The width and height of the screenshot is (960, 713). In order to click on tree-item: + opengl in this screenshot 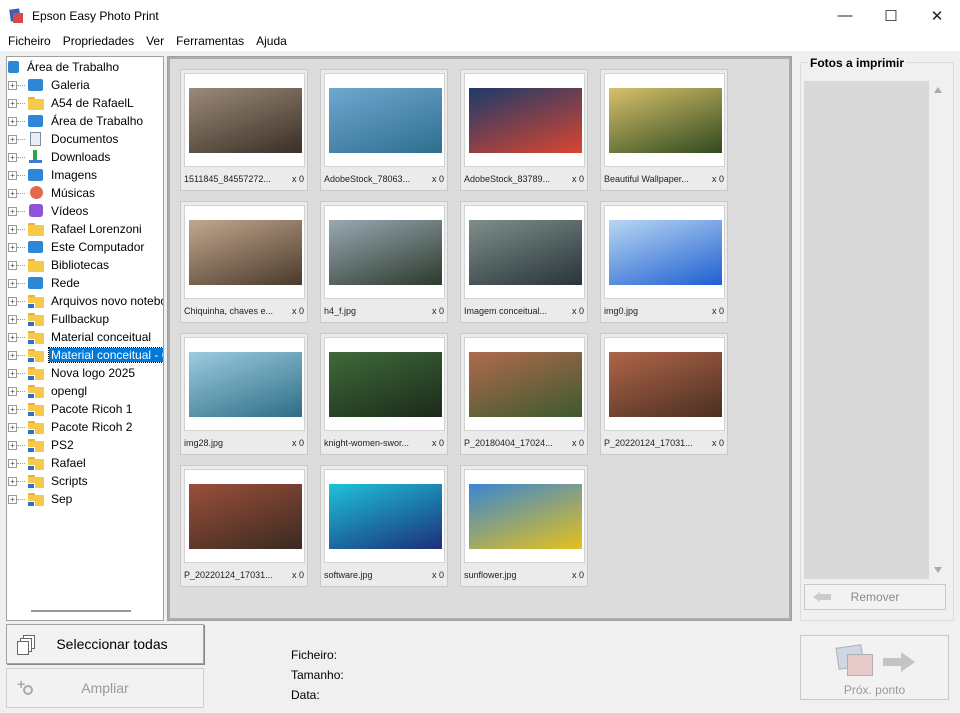, I will do `click(48, 391)`.